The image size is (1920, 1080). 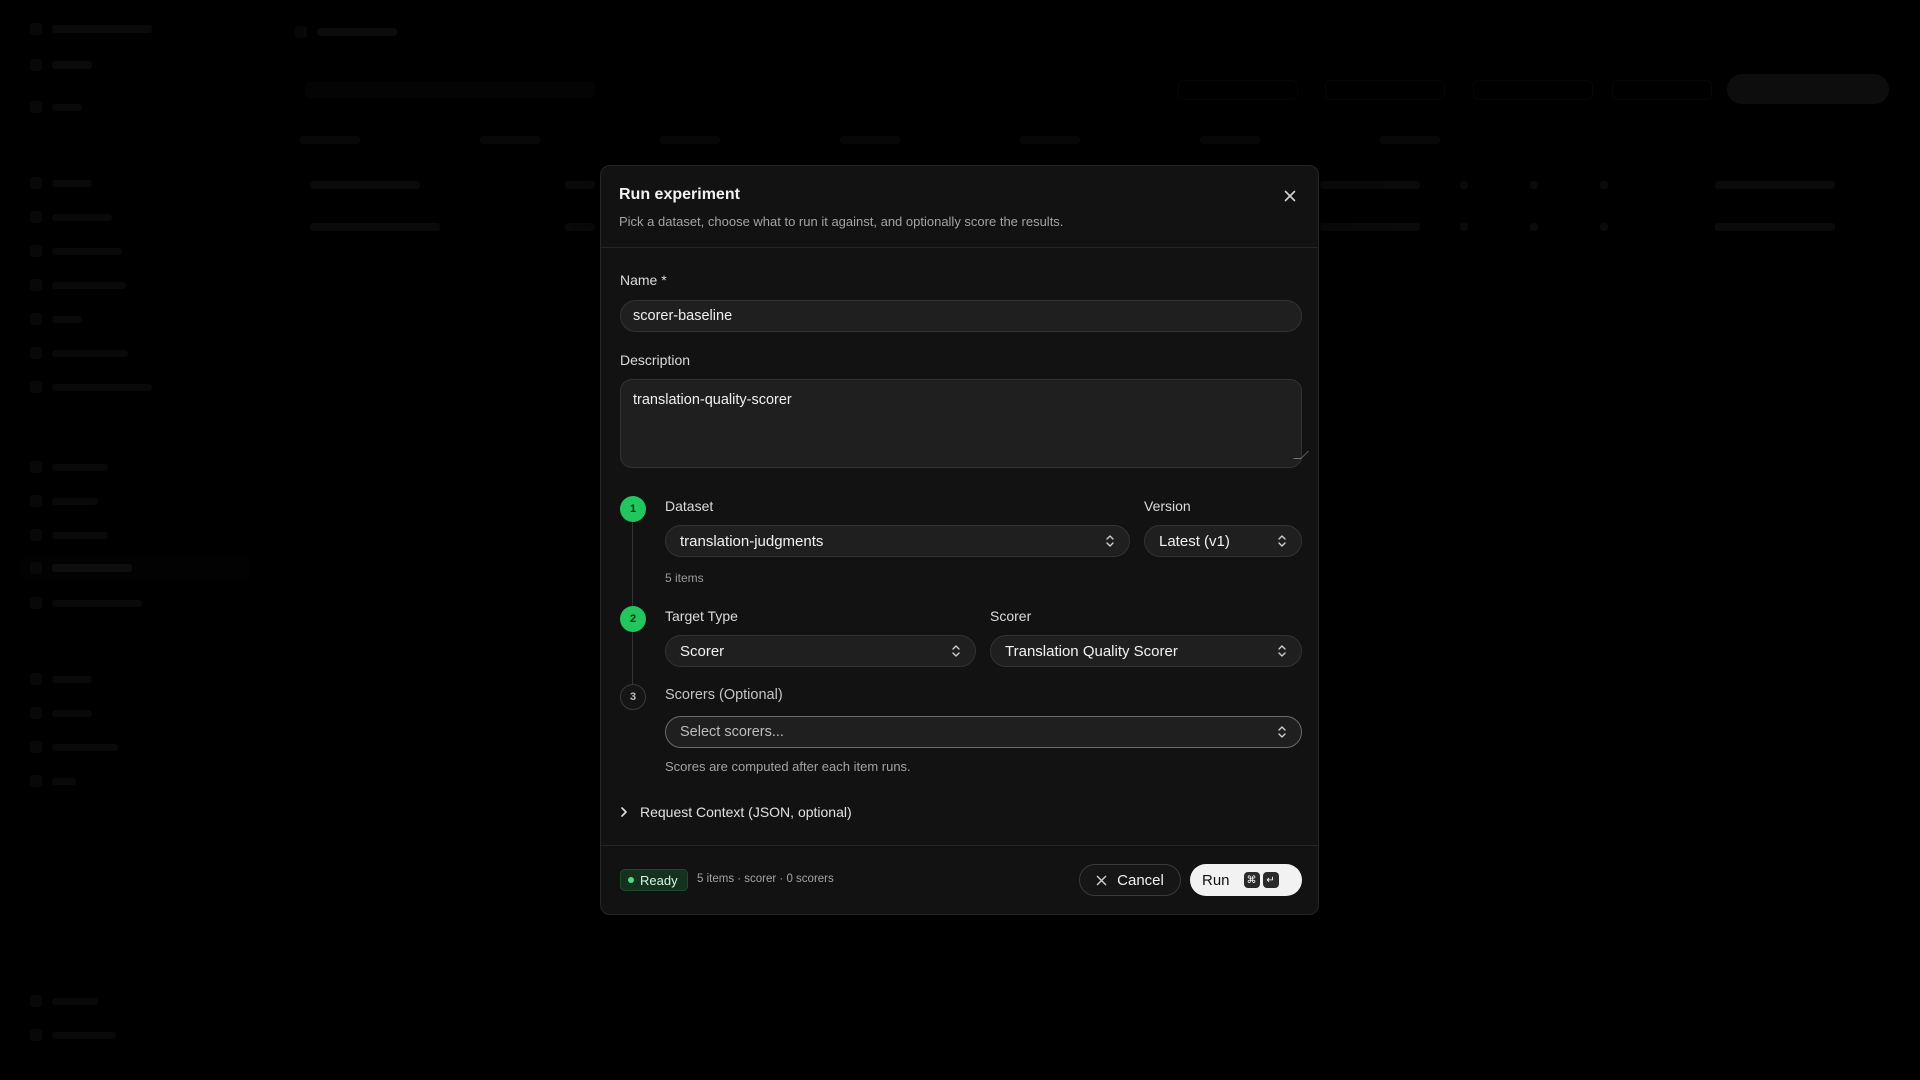 What do you see at coordinates (1261, 880) in the screenshot?
I see `keyboard-shortcut: ⌘ ↵` at bounding box center [1261, 880].